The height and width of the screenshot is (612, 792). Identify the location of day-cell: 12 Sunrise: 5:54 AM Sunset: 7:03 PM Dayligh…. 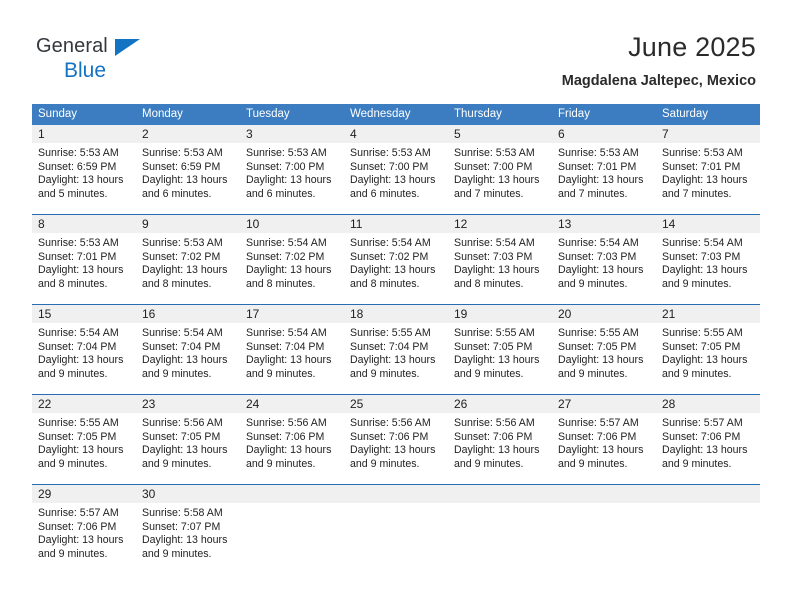
(500, 254).